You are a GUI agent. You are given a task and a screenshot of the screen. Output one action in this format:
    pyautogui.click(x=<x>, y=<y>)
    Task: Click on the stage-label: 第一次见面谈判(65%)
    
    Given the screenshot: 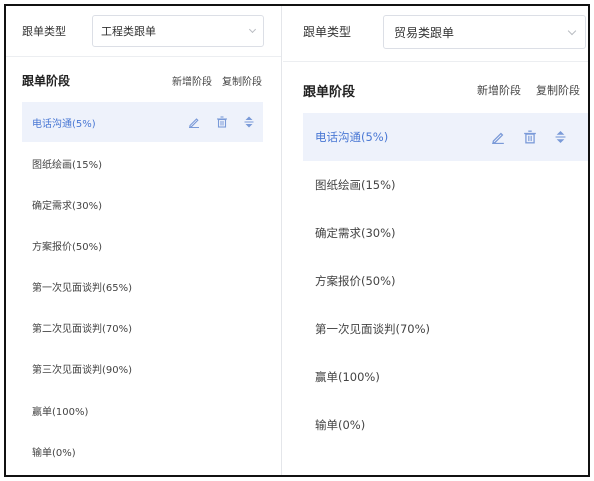 What is the action you would take?
    pyautogui.click(x=82, y=288)
    